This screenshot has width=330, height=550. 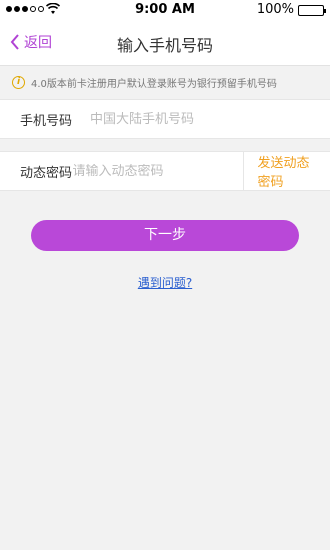 What do you see at coordinates (154, 84) in the screenshot?
I see `notice-text: 4.0版本前卡注册用户默认登录账号为银行预留手机号码` at bounding box center [154, 84].